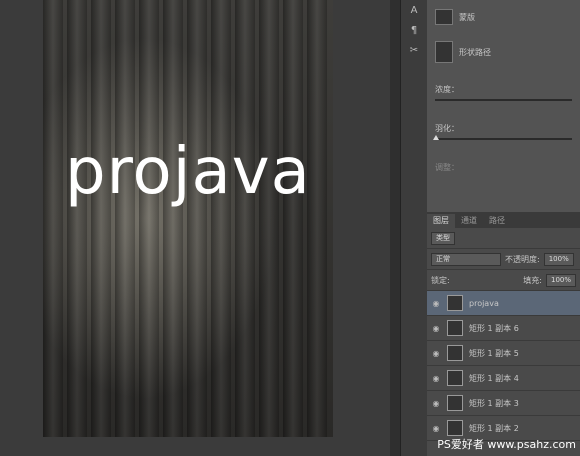  I want to click on mask-icon, so click(444, 17).